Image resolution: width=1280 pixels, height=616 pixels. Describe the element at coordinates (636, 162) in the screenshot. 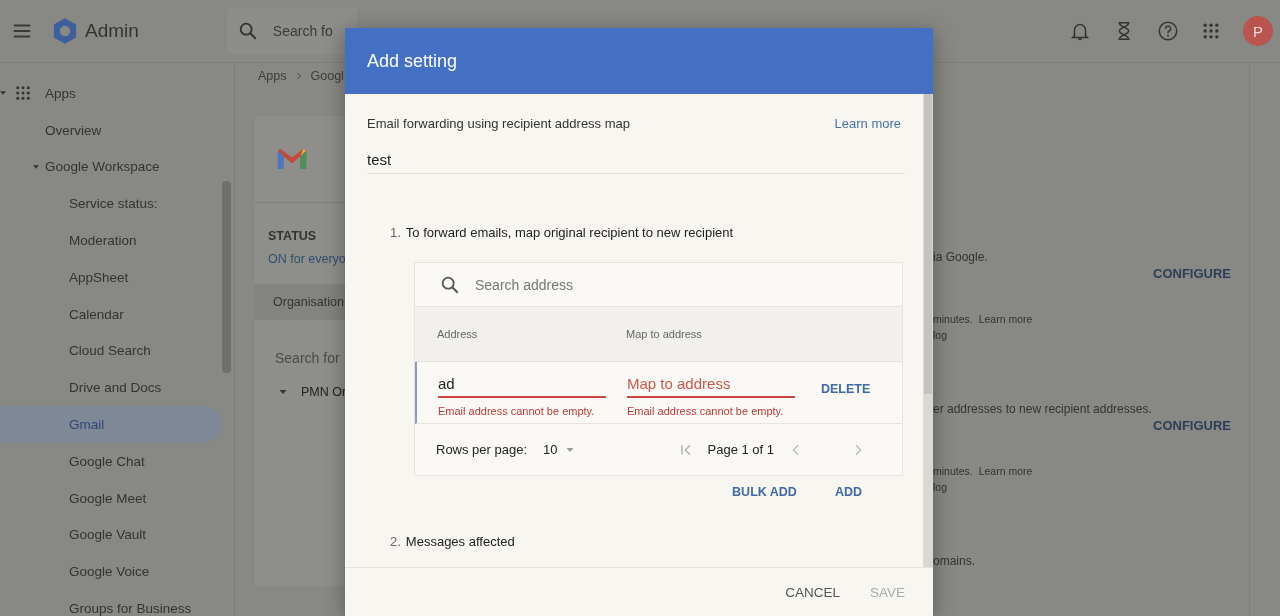

I see `description-field: test` at that location.